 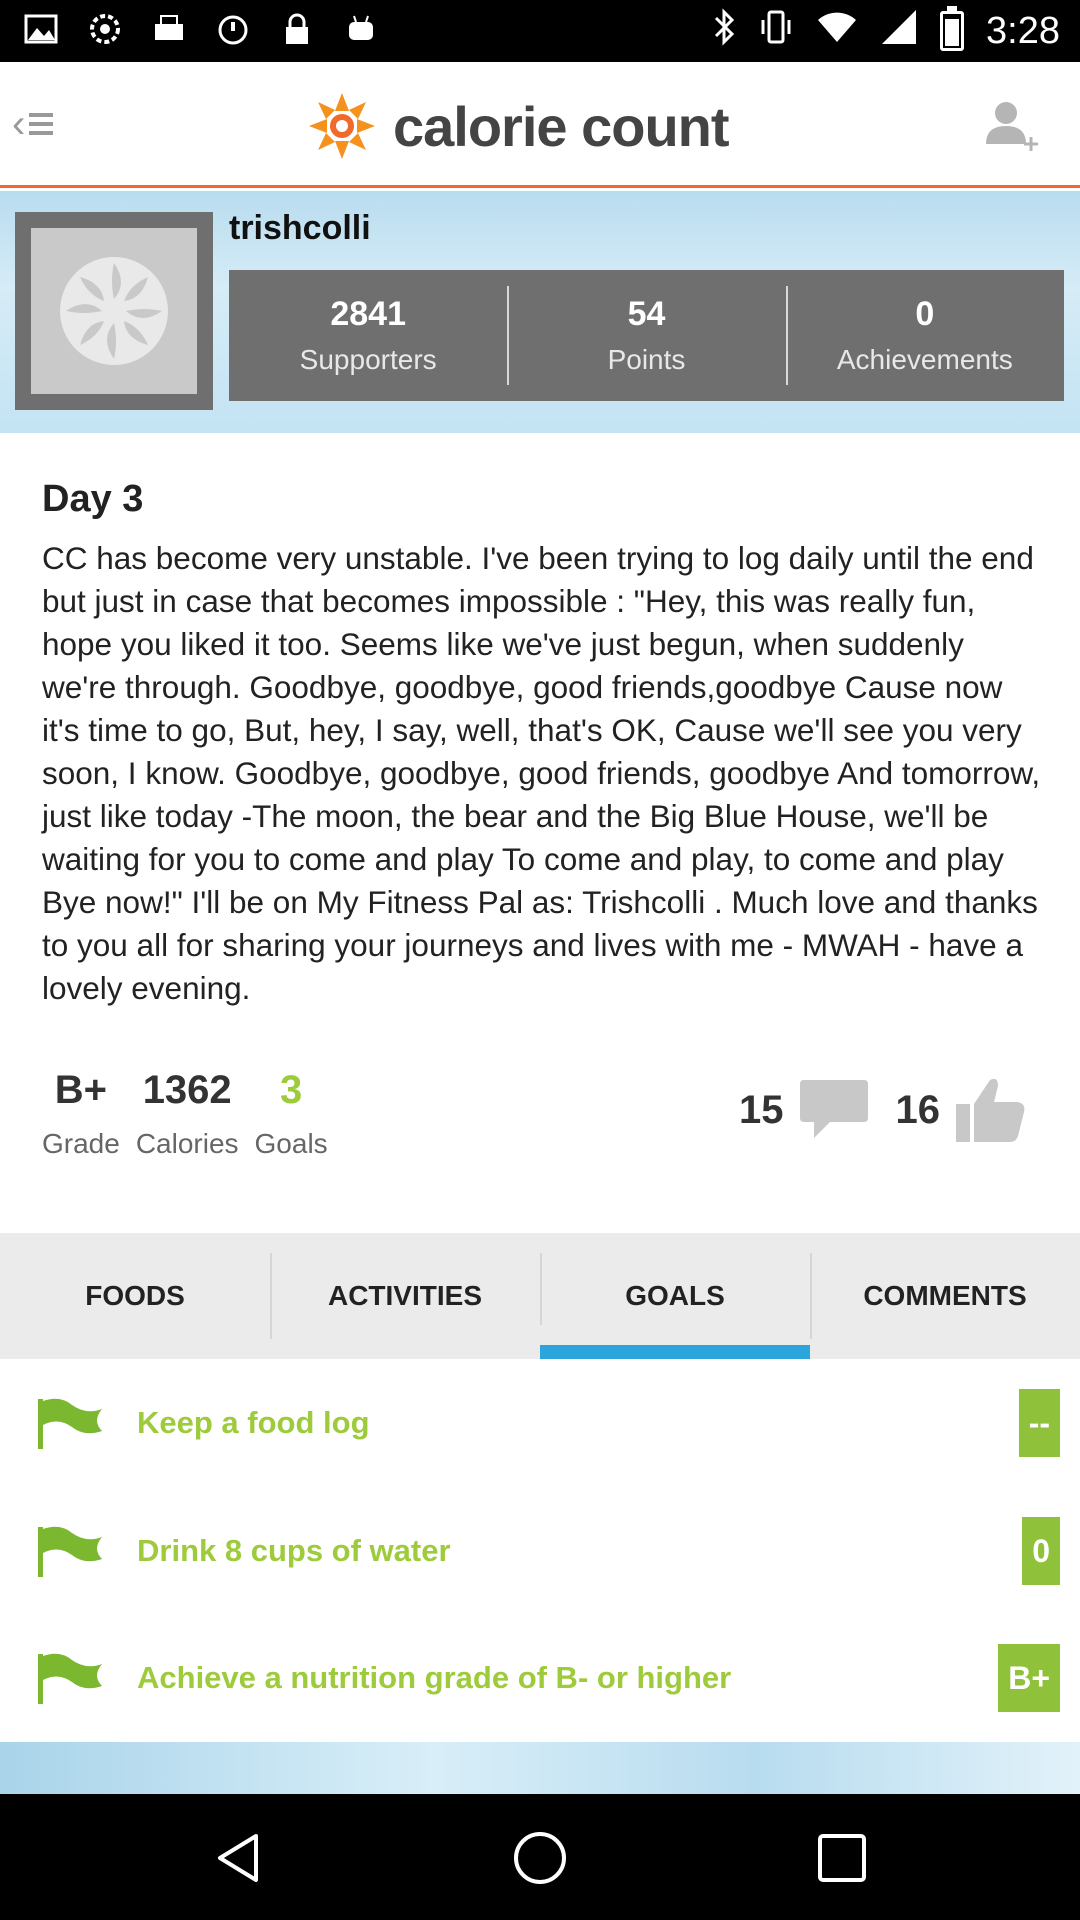 I want to click on photo-icon, so click(x=41, y=29).